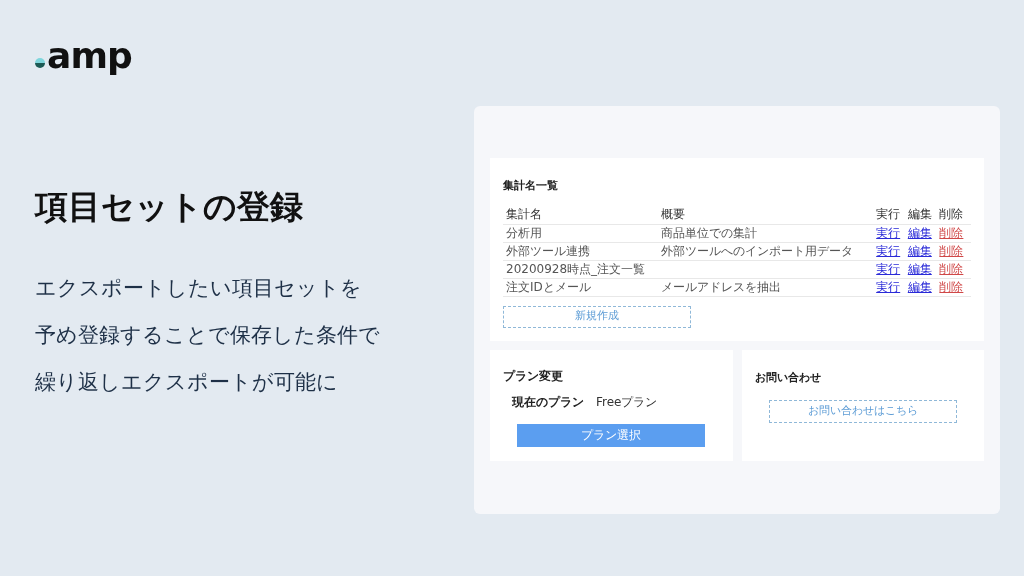  Describe the element at coordinates (40, 63) in the screenshot. I see `logo-dot-icon` at that location.